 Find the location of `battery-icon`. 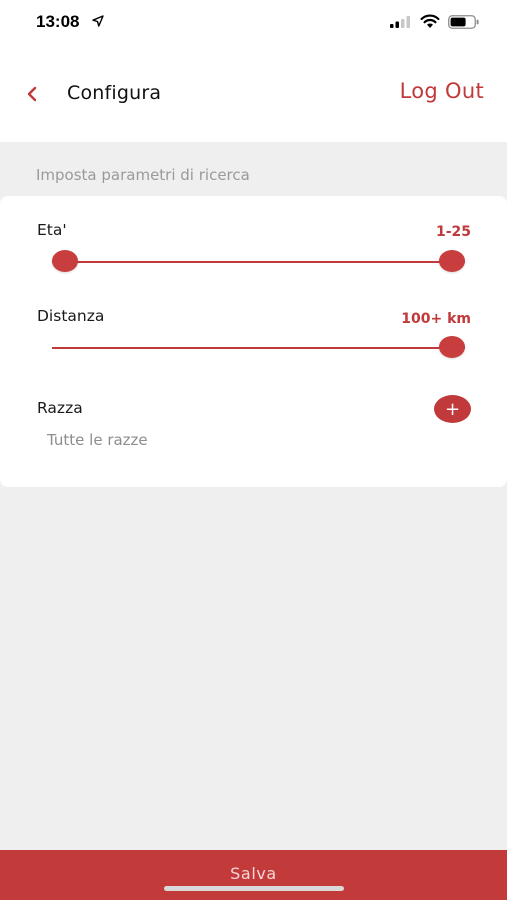

battery-icon is located at coordinates (463, 22).